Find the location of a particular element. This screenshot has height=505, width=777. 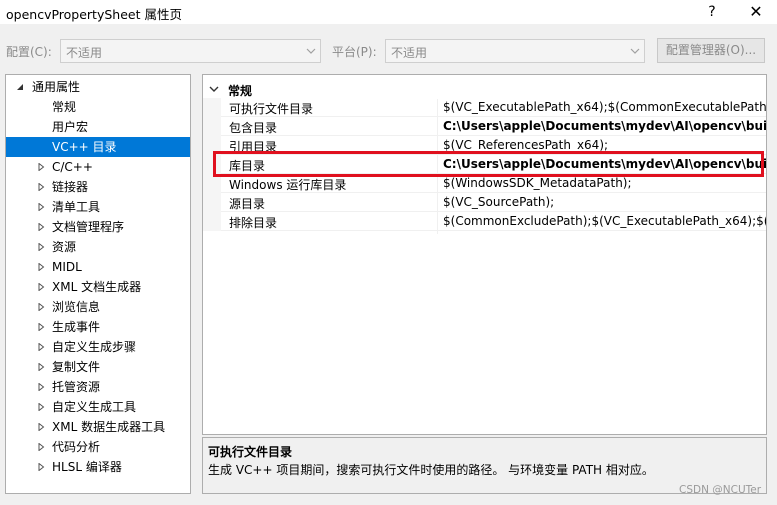

tree-item: 资源 is located at coordinates (98, 247).